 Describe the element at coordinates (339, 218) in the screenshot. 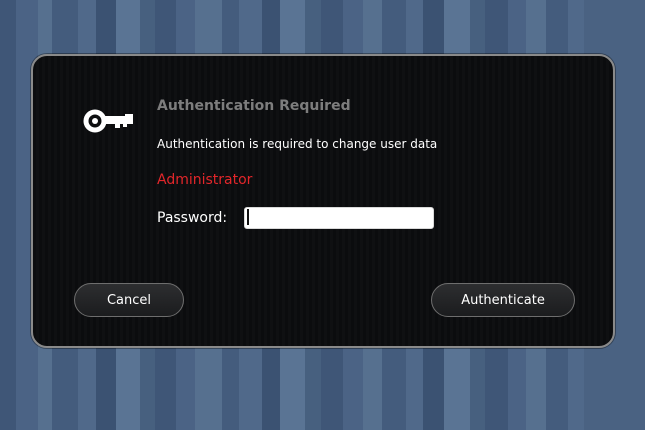

I see `password-field` at that location.